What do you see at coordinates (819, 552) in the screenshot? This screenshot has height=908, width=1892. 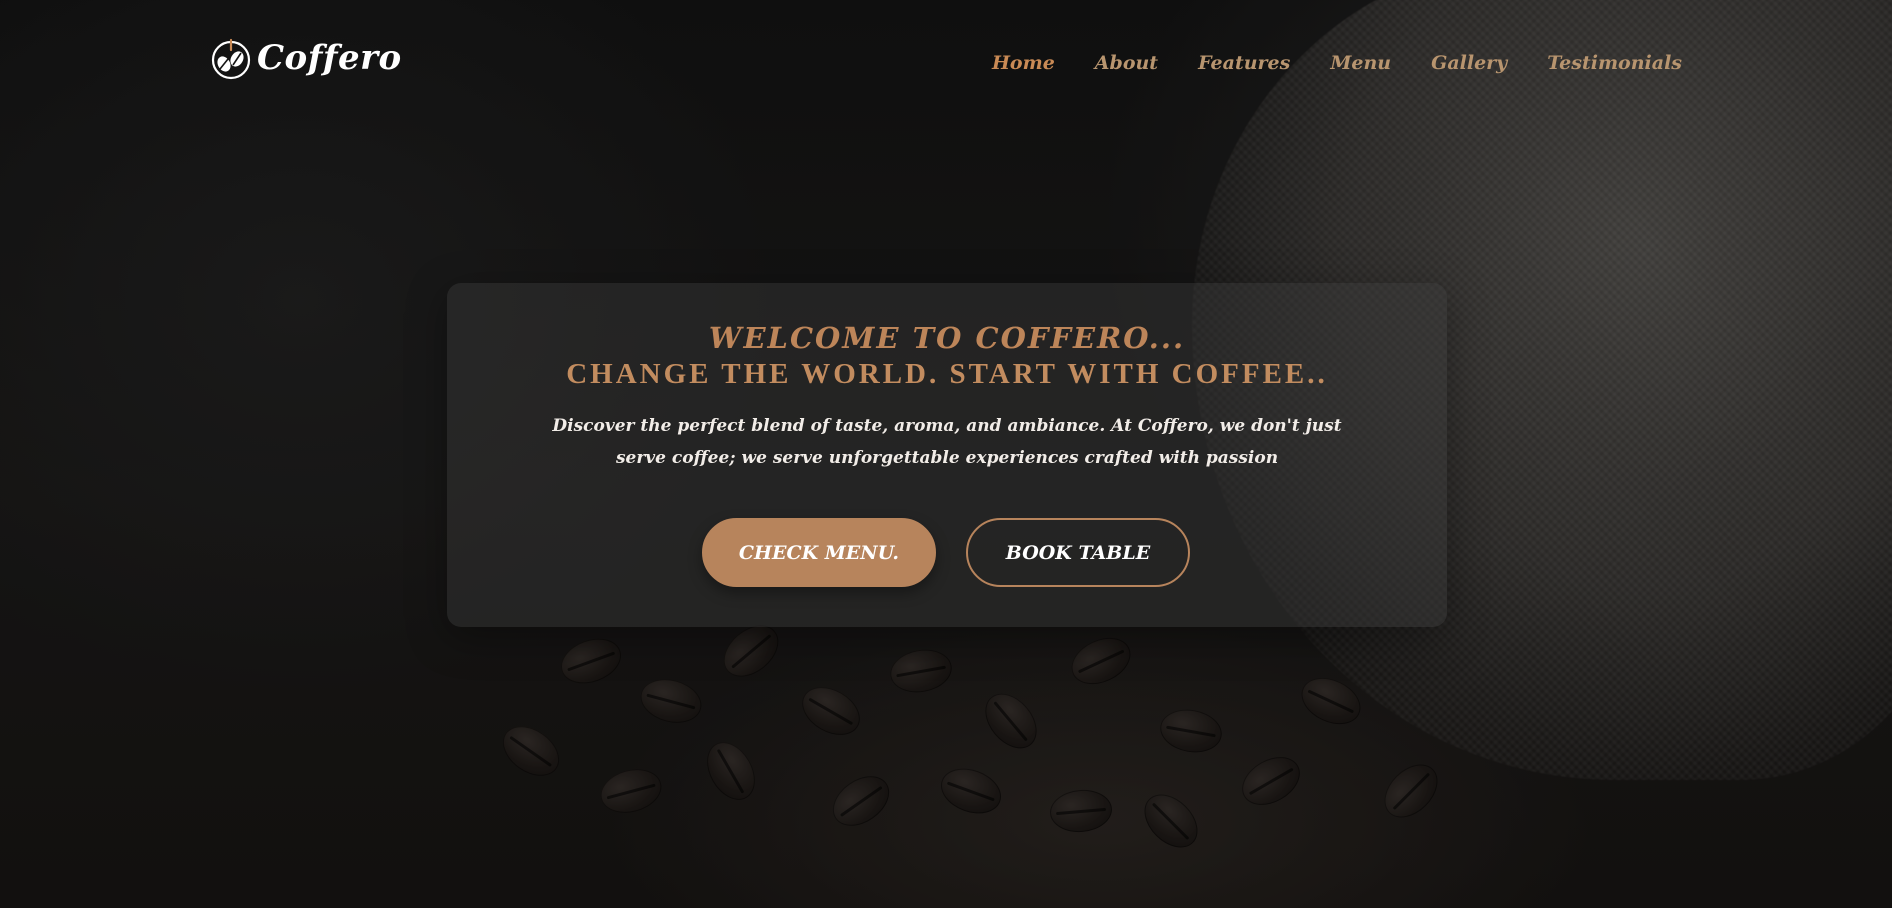 I see `check-menu-button: CHECK MENU.` at bounding box center [819, 552].